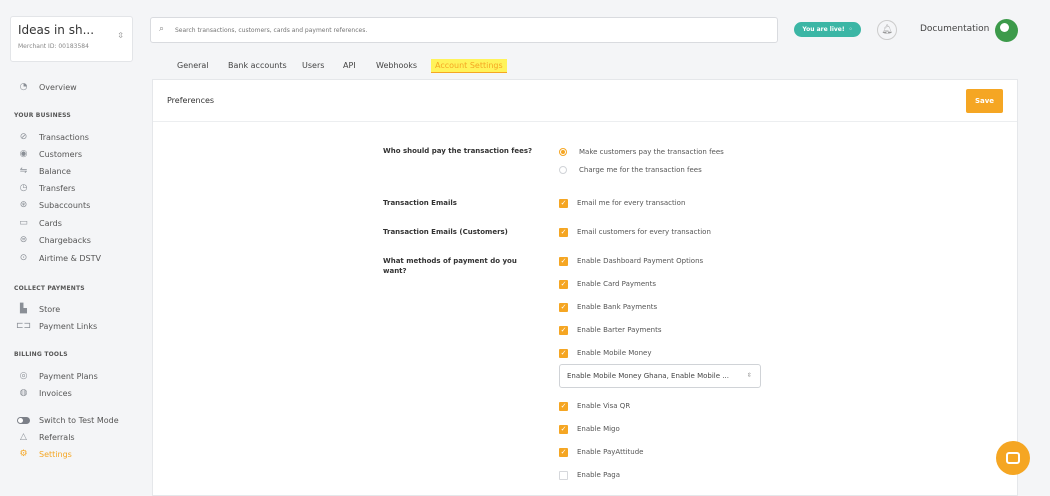 This screenshot has width=1050, height=496. What do you see at coordinates (53, 137) in the screenshot?
I see `sidebar-item-transactions: ⊘ Transactions` at bounding box center [53, 137].